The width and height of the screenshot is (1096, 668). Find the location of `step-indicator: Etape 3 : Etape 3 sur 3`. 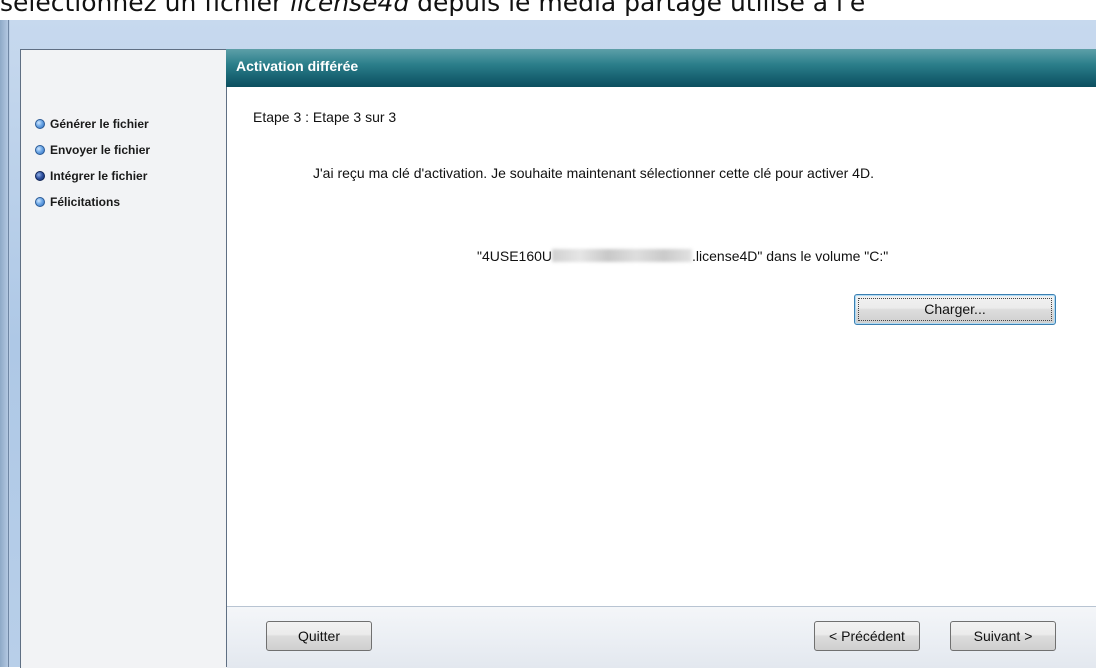

step-indicator: Etape 3 : Etape 3 sur 3 is located at coordinates (325, 117).